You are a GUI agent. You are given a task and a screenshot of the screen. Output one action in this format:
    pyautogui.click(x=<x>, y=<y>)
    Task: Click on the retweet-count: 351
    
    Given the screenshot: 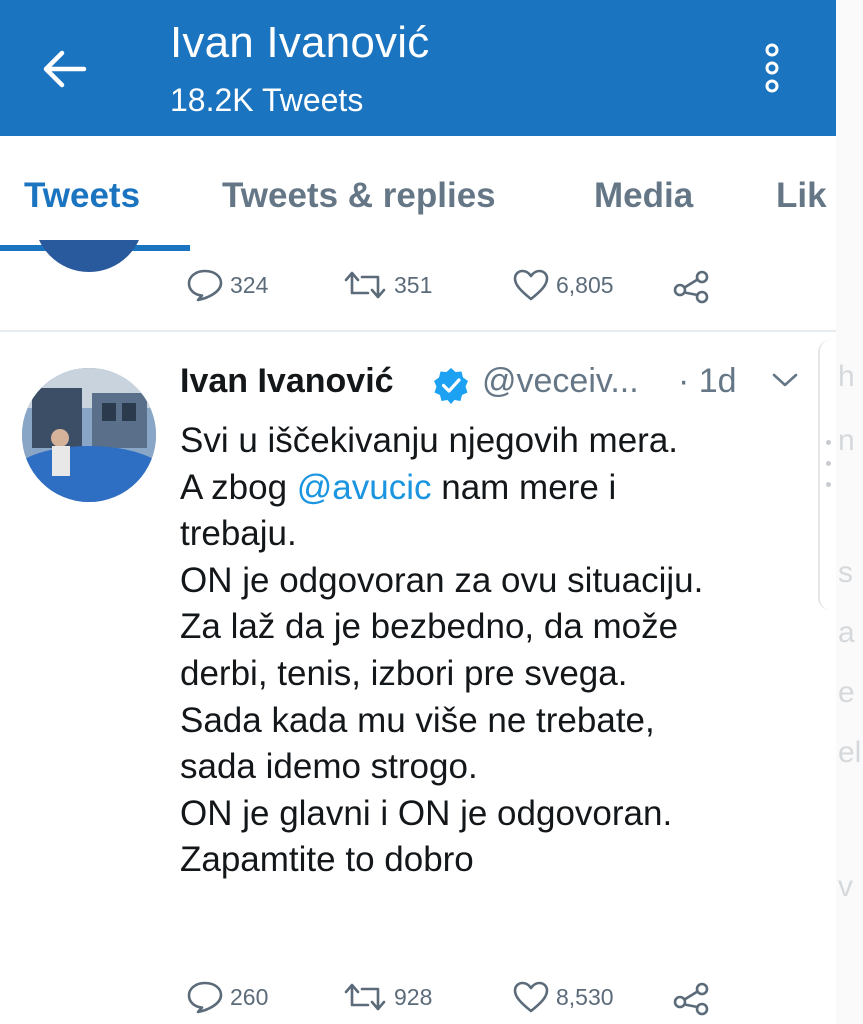 What is the action you would take?
    pyautogui.click(x=413, y=284)
    